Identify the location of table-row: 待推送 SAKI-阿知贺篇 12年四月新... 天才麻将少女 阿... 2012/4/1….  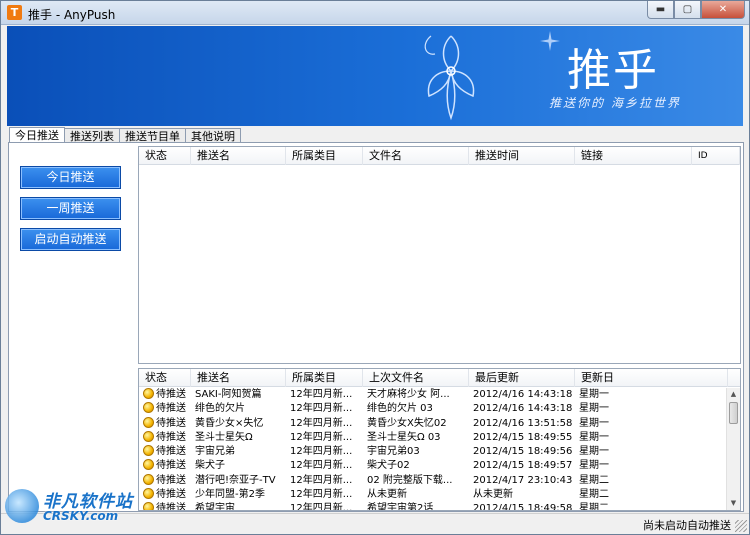
(432, 395).